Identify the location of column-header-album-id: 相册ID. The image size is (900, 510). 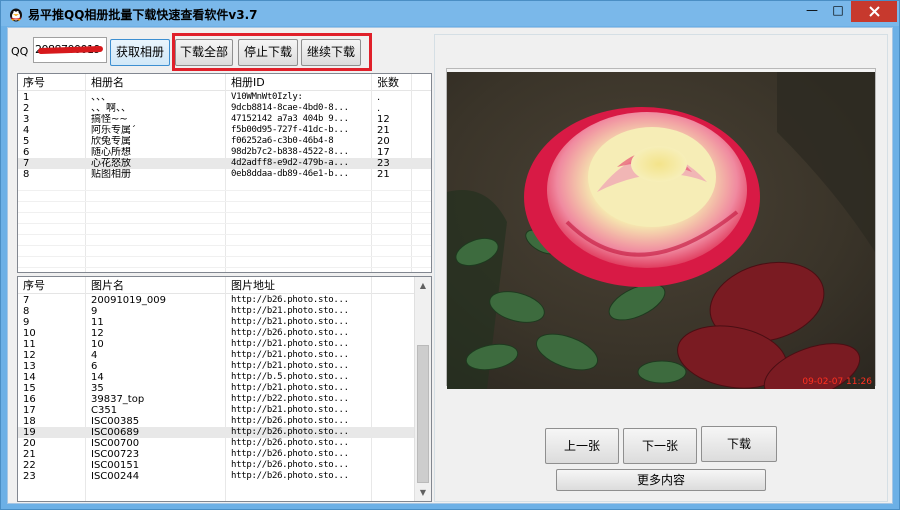
(299, 82).